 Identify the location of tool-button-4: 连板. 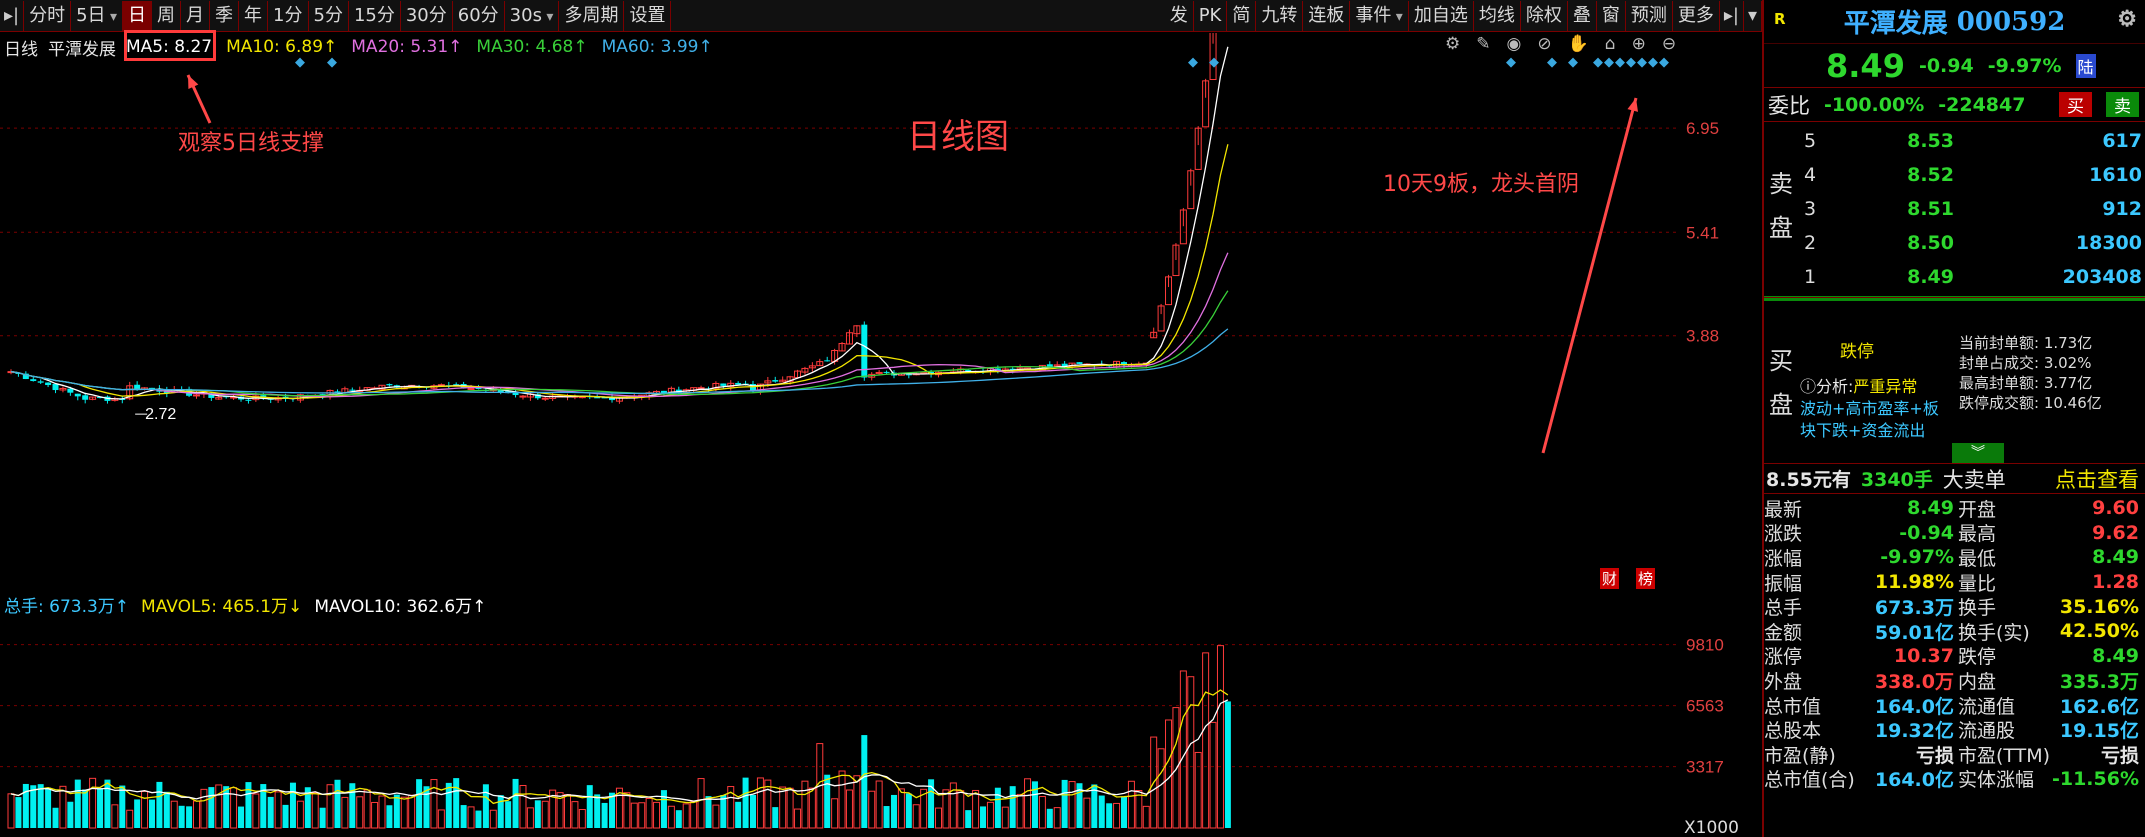
(1327, 15).